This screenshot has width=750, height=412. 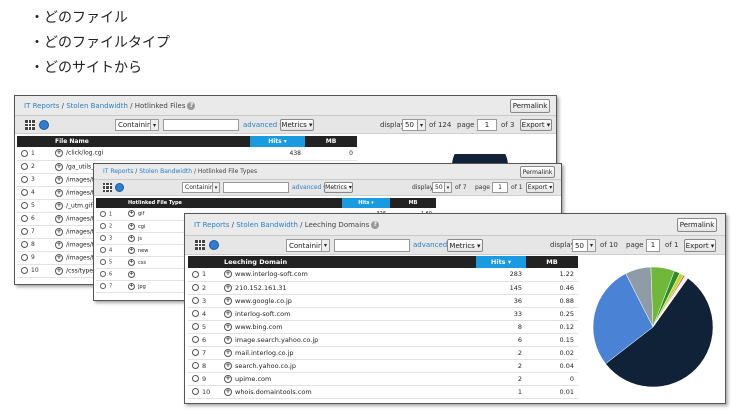 I want to click on row-name: mail.interlog.co.jp, so click(x=264, y=353).